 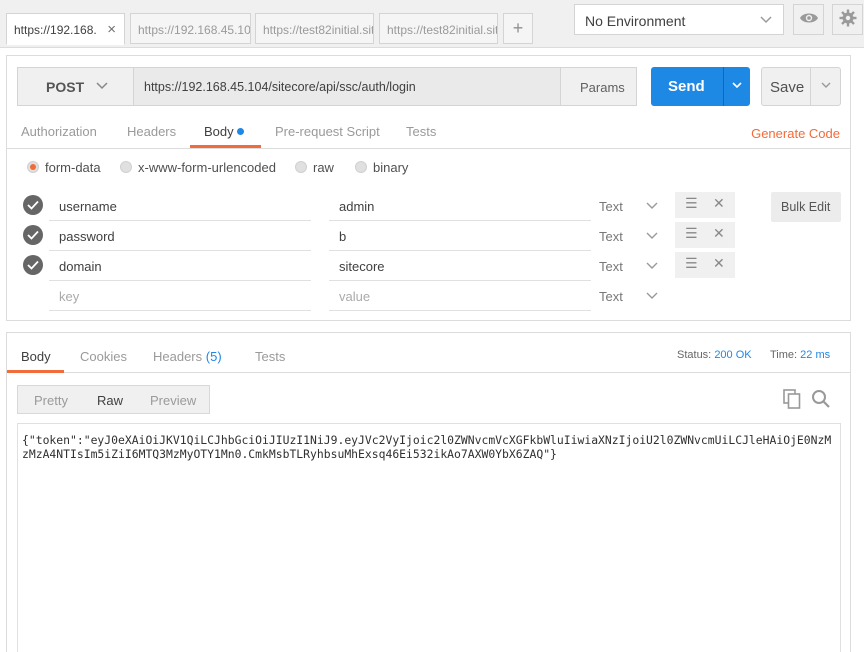 What do you see at coordinates (240, 131) in the screenshot?
I see `modified-dot-icon` at bounding box center [240, 131].